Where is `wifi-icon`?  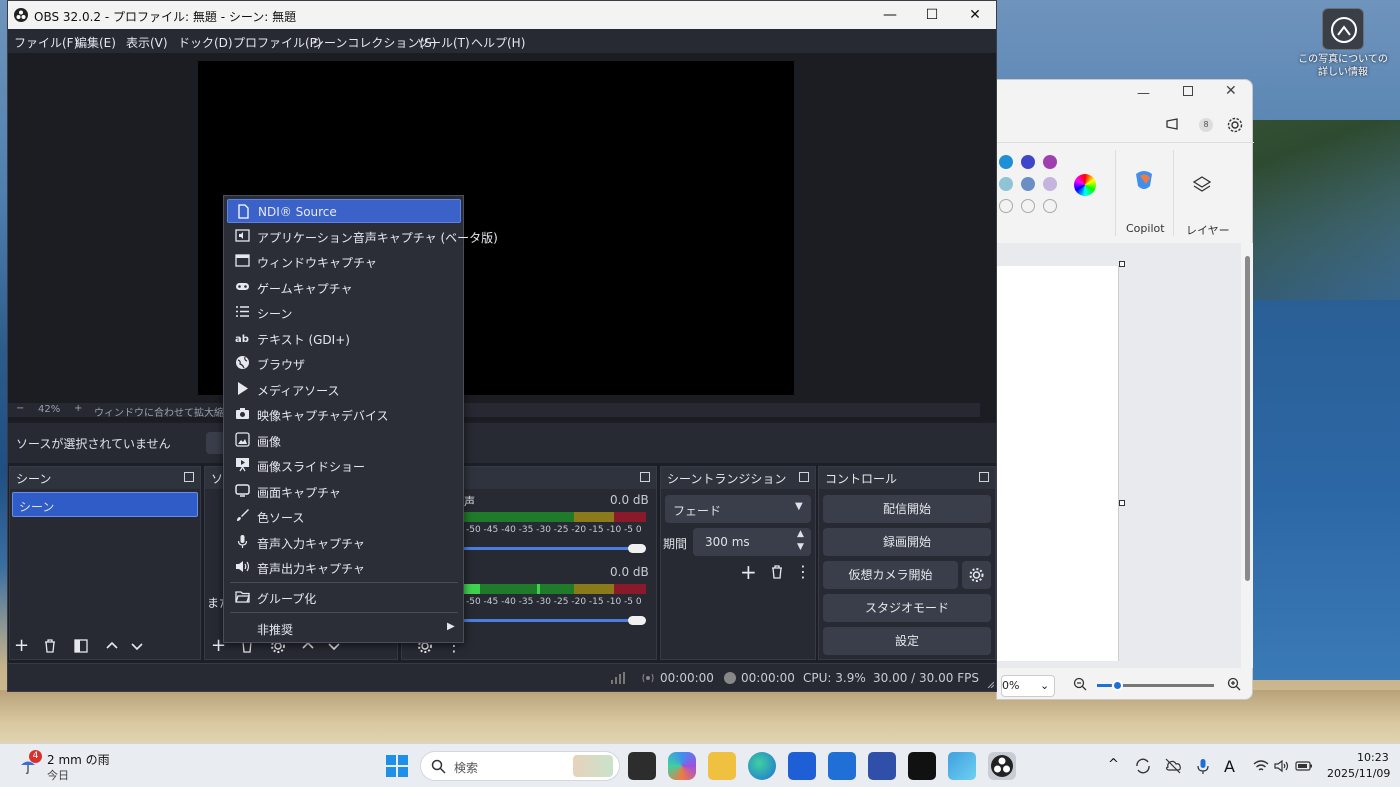
wifi-icon is located at coordinates (1261, 766).